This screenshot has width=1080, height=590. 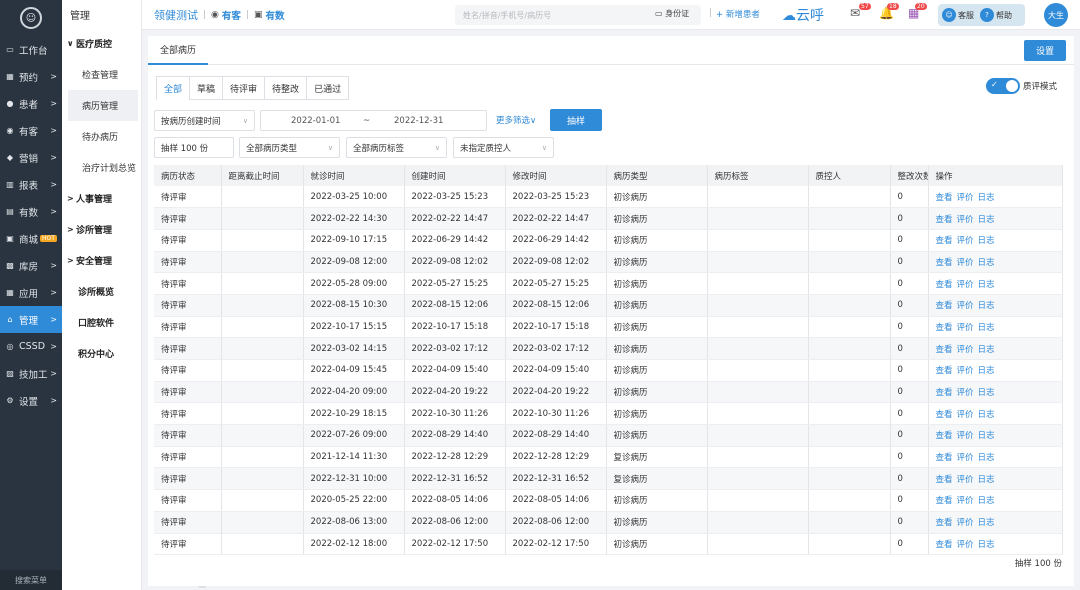 What do you see at coordinates (31, 211) in the screenshot?
I see `sidebar-item-6: ▤ 有数 >` at bounding box center [31, 211].